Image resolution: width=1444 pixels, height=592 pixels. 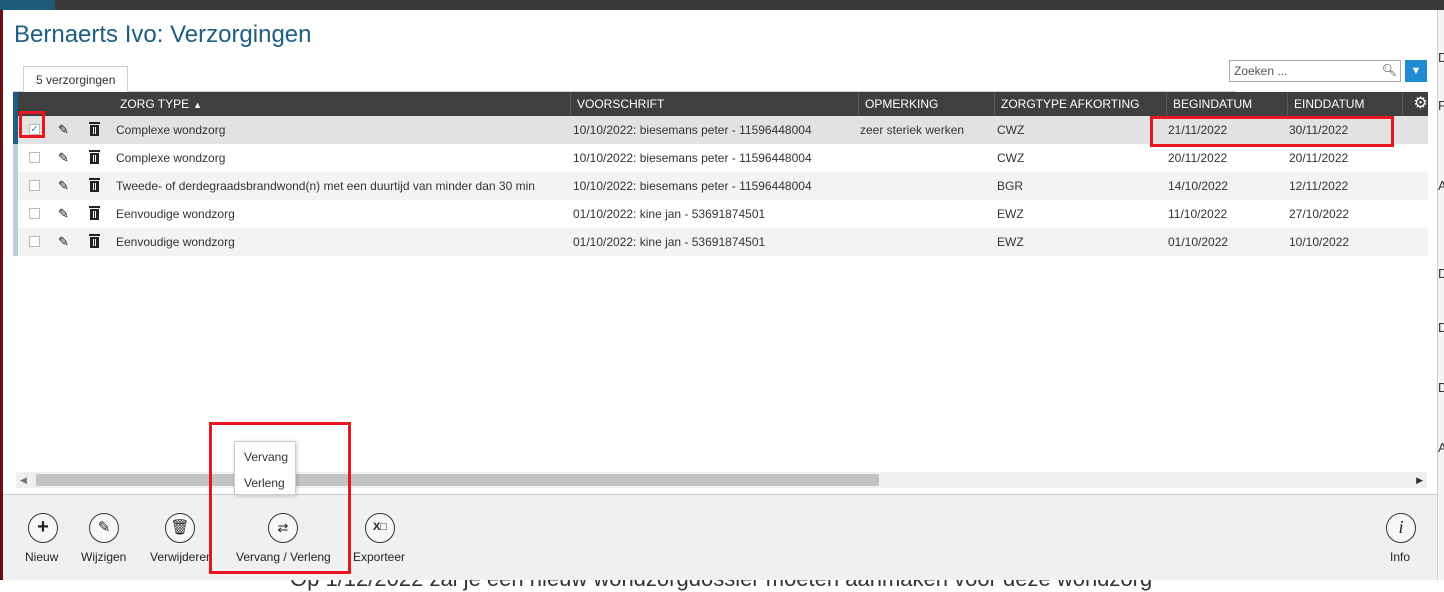 I want to click on cell-einddatum: 10/10/2022, so click(x=1319, y=242).